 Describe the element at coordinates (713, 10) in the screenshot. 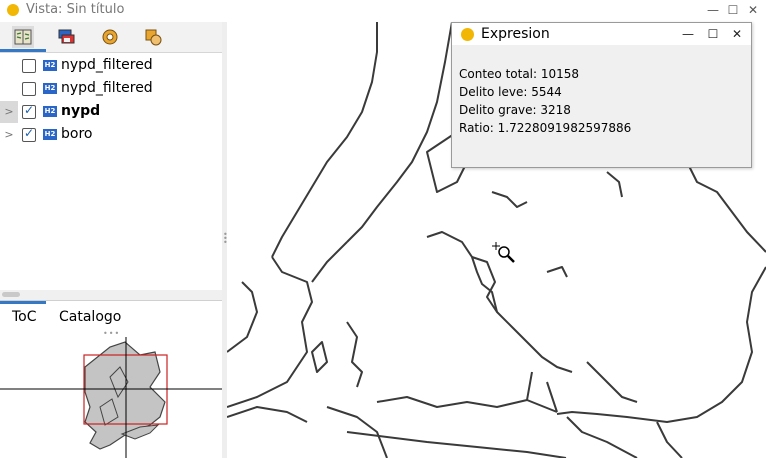

I see `window-minimize-button: —` at that location.